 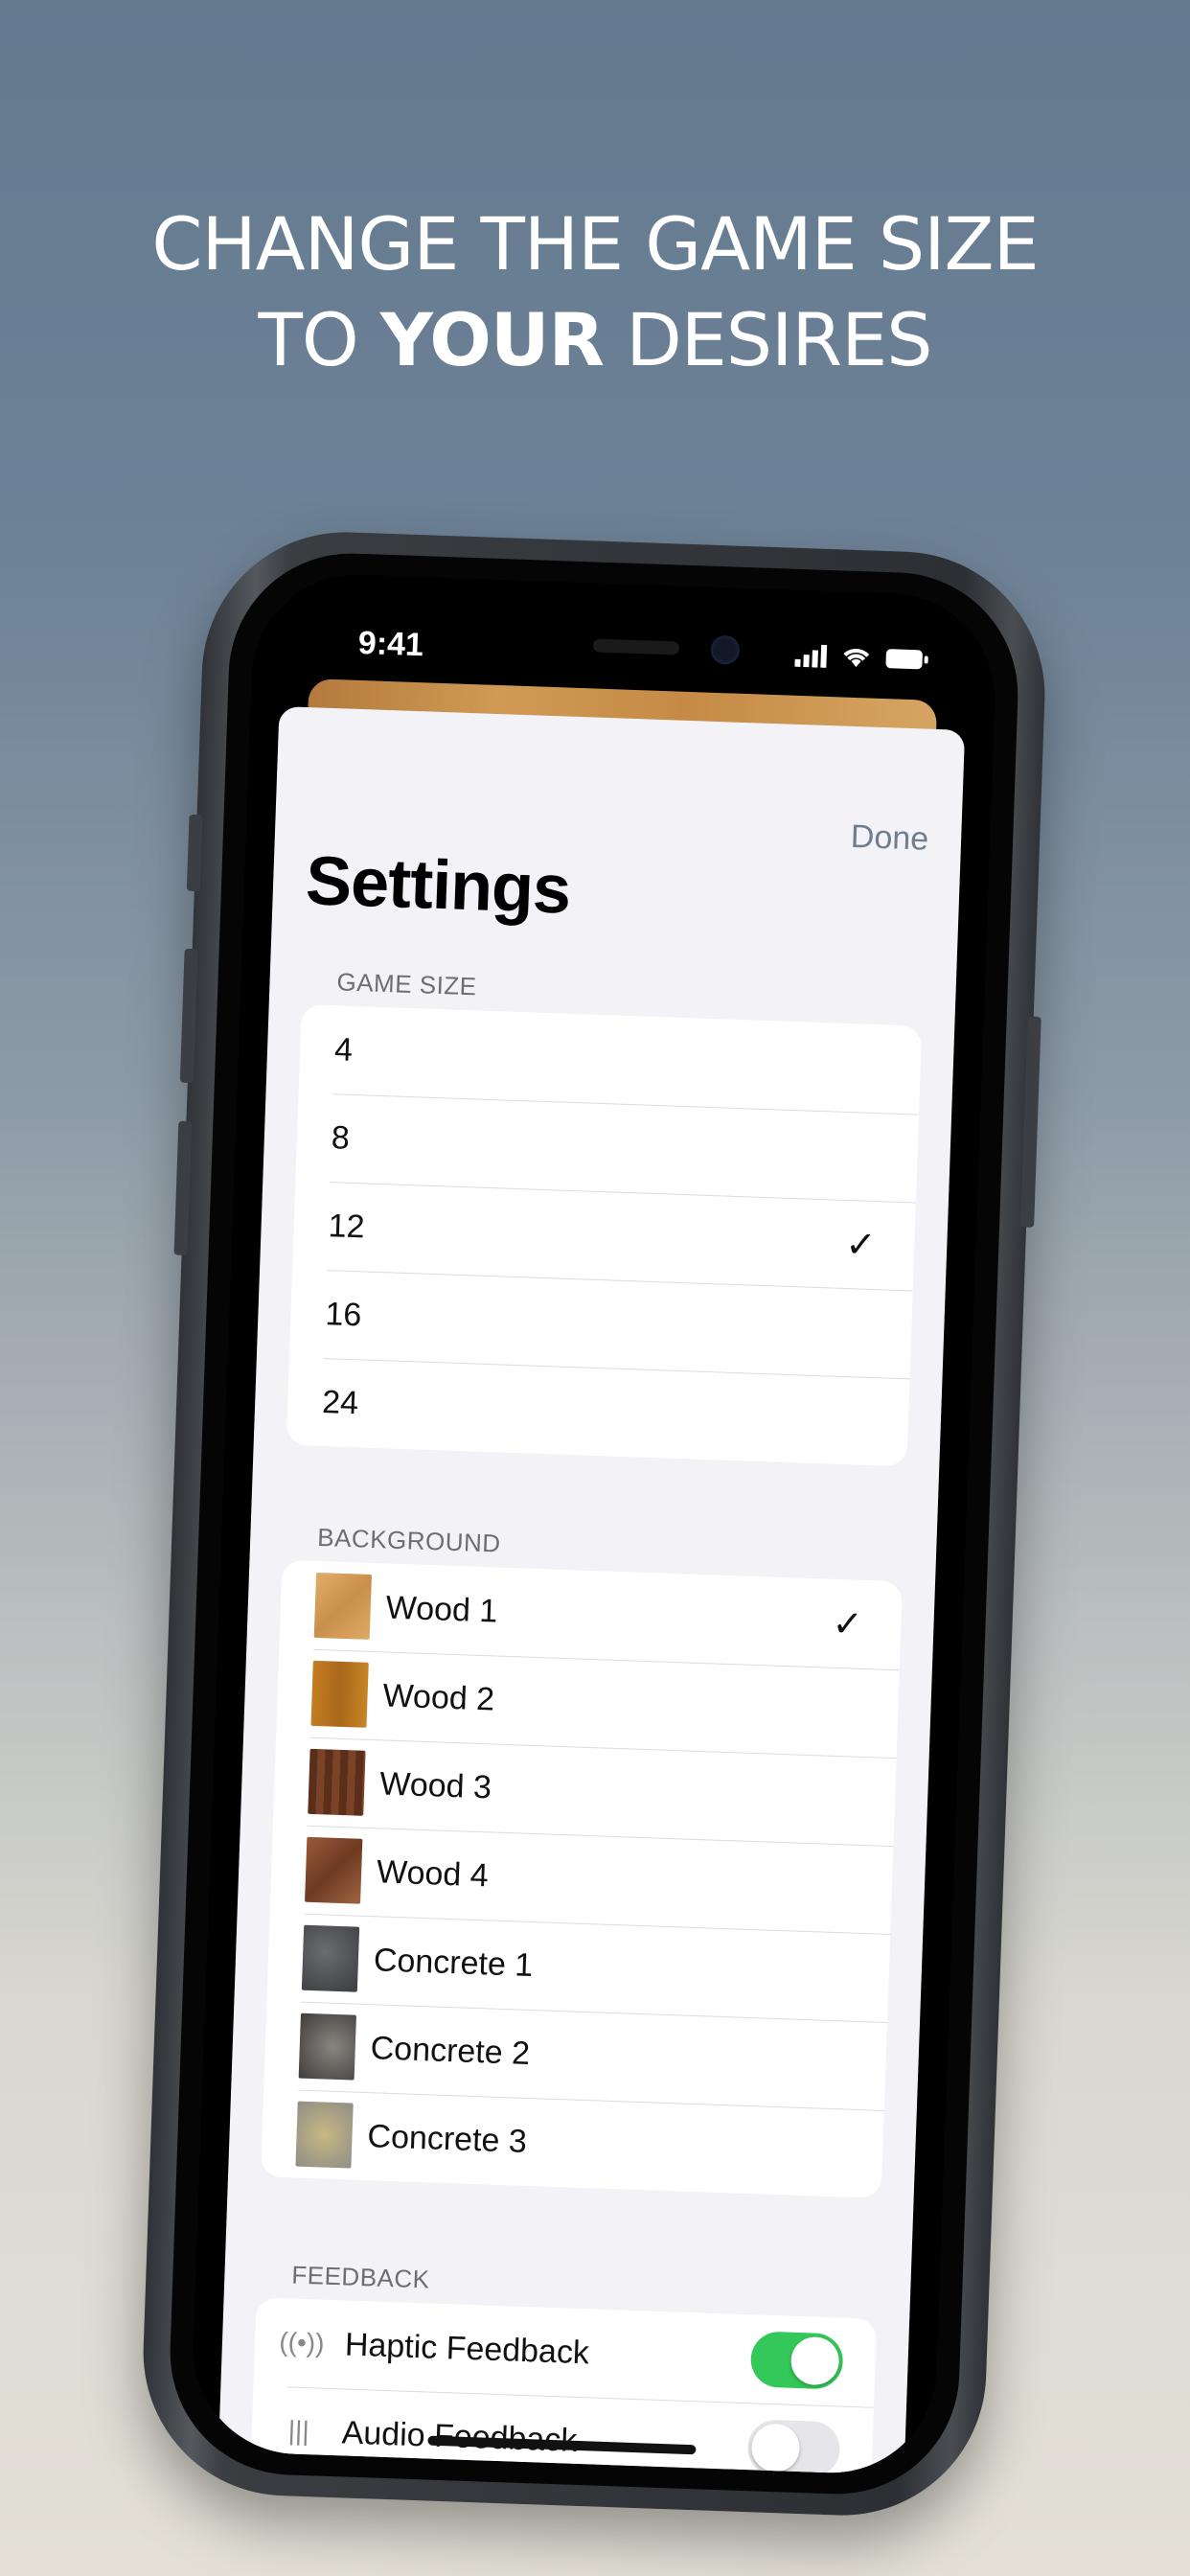 What do you see at coordinates (347, 1226) in the screenshot?
I see `option-label: 12` at bounding box center [347, 1226].